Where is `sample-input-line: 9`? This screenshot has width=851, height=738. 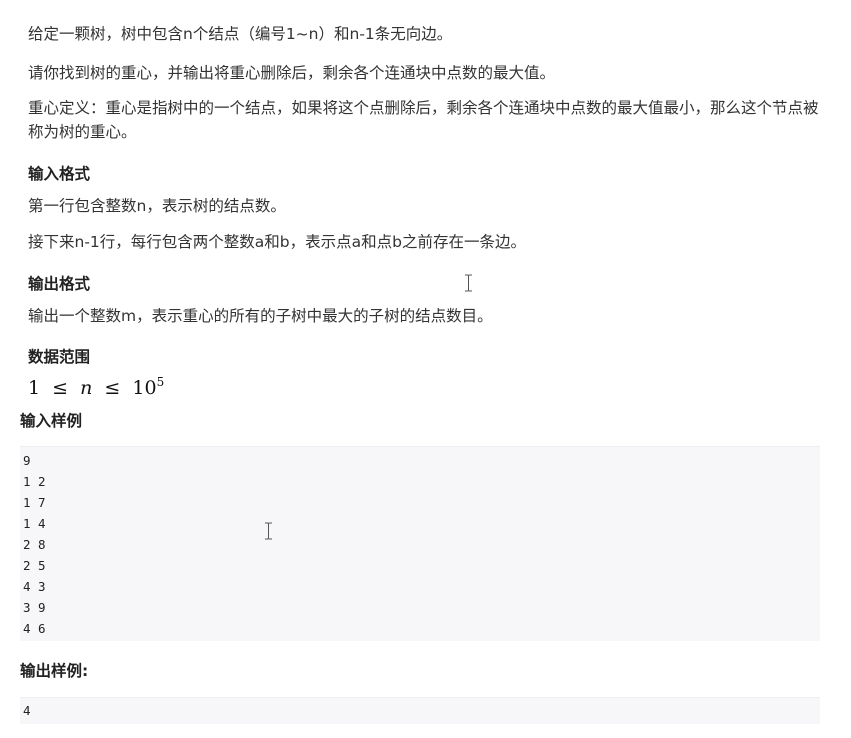 sample-input-line: 9 is located at coordinates (27, 460).